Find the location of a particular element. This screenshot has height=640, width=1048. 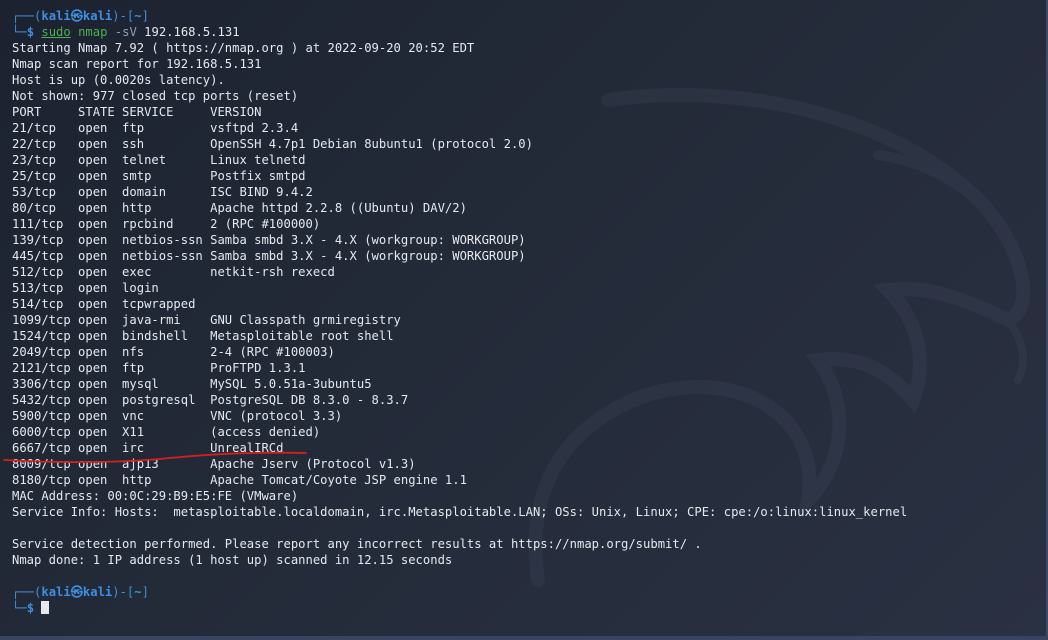

port-row: 512/tcp open exec netkit-rsh rexecd is located at coordinates (173, 272).